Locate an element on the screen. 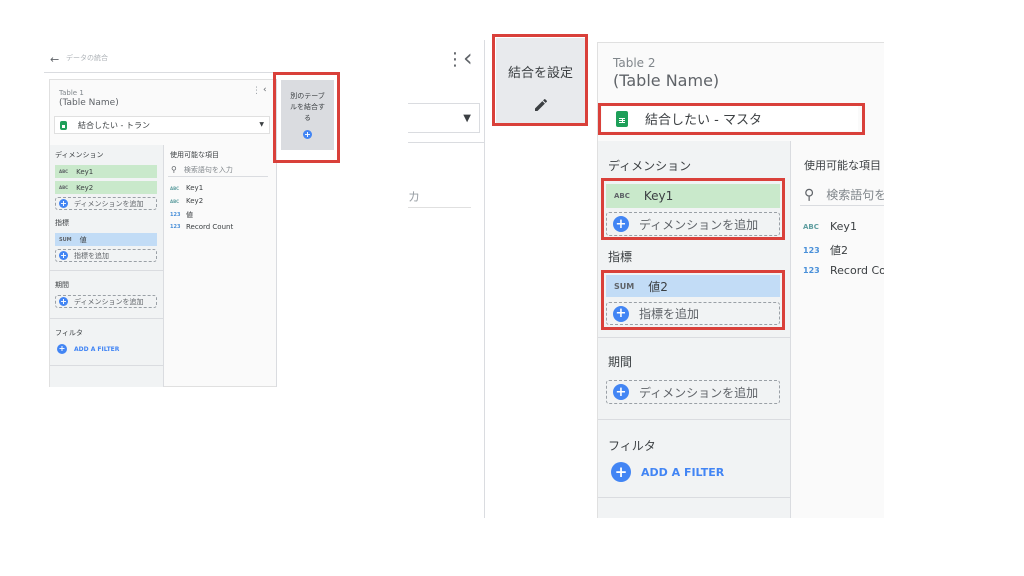 The height and width of the screenshot is (576, 1024). field-search: ⚲ 検索語句を入力 is located at coordinates (218, 170).